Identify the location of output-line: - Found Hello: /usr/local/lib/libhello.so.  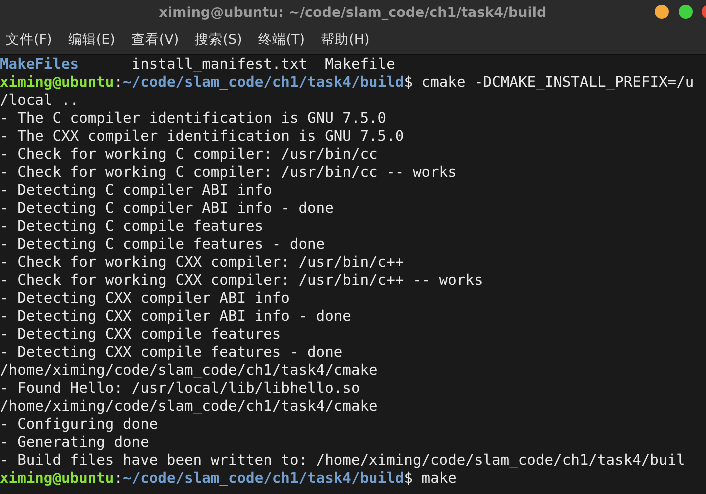
(180, 389).